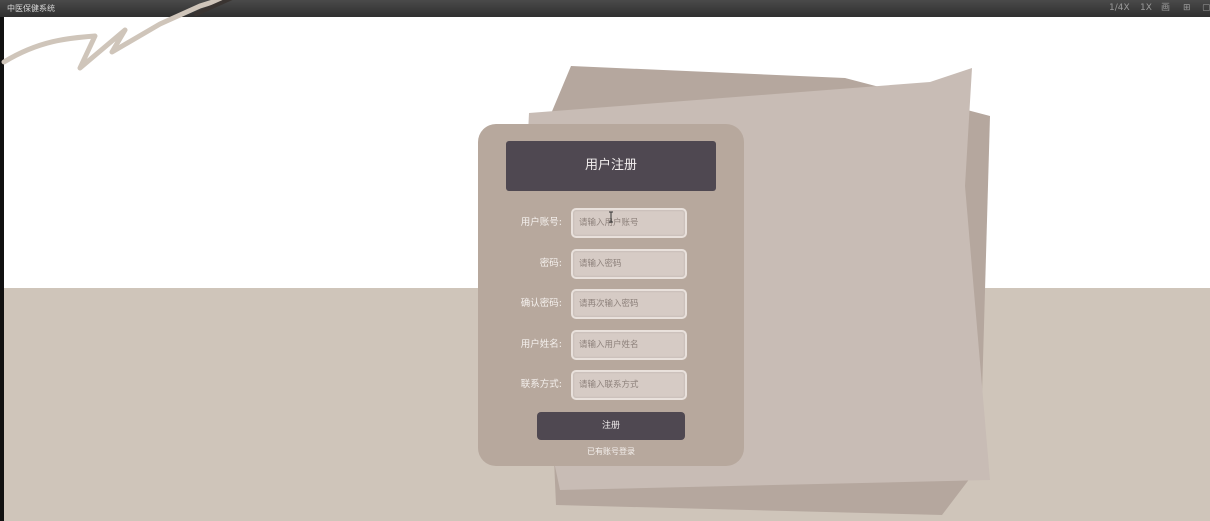 This screenshot has width=1210, height=521. What do you see at coordinates (541, 384) in the screenshot?
I see `contact-label: 联系方式:` at bounding box center [541, 384].